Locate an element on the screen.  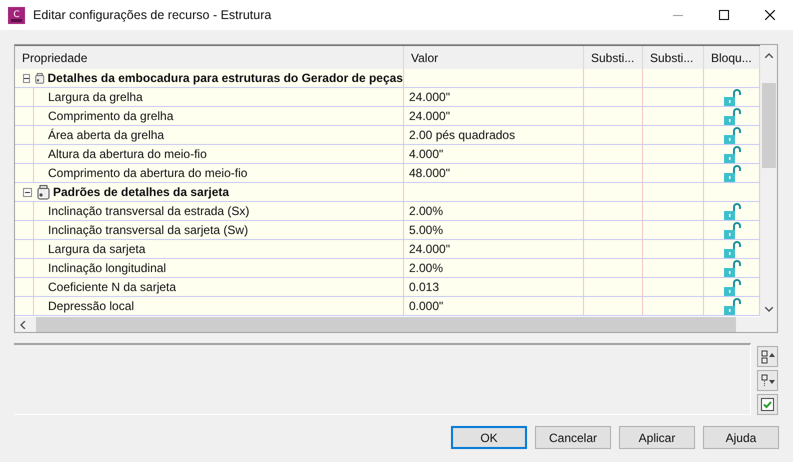
property-name: Depressão local is located at coordinates (91, 306).